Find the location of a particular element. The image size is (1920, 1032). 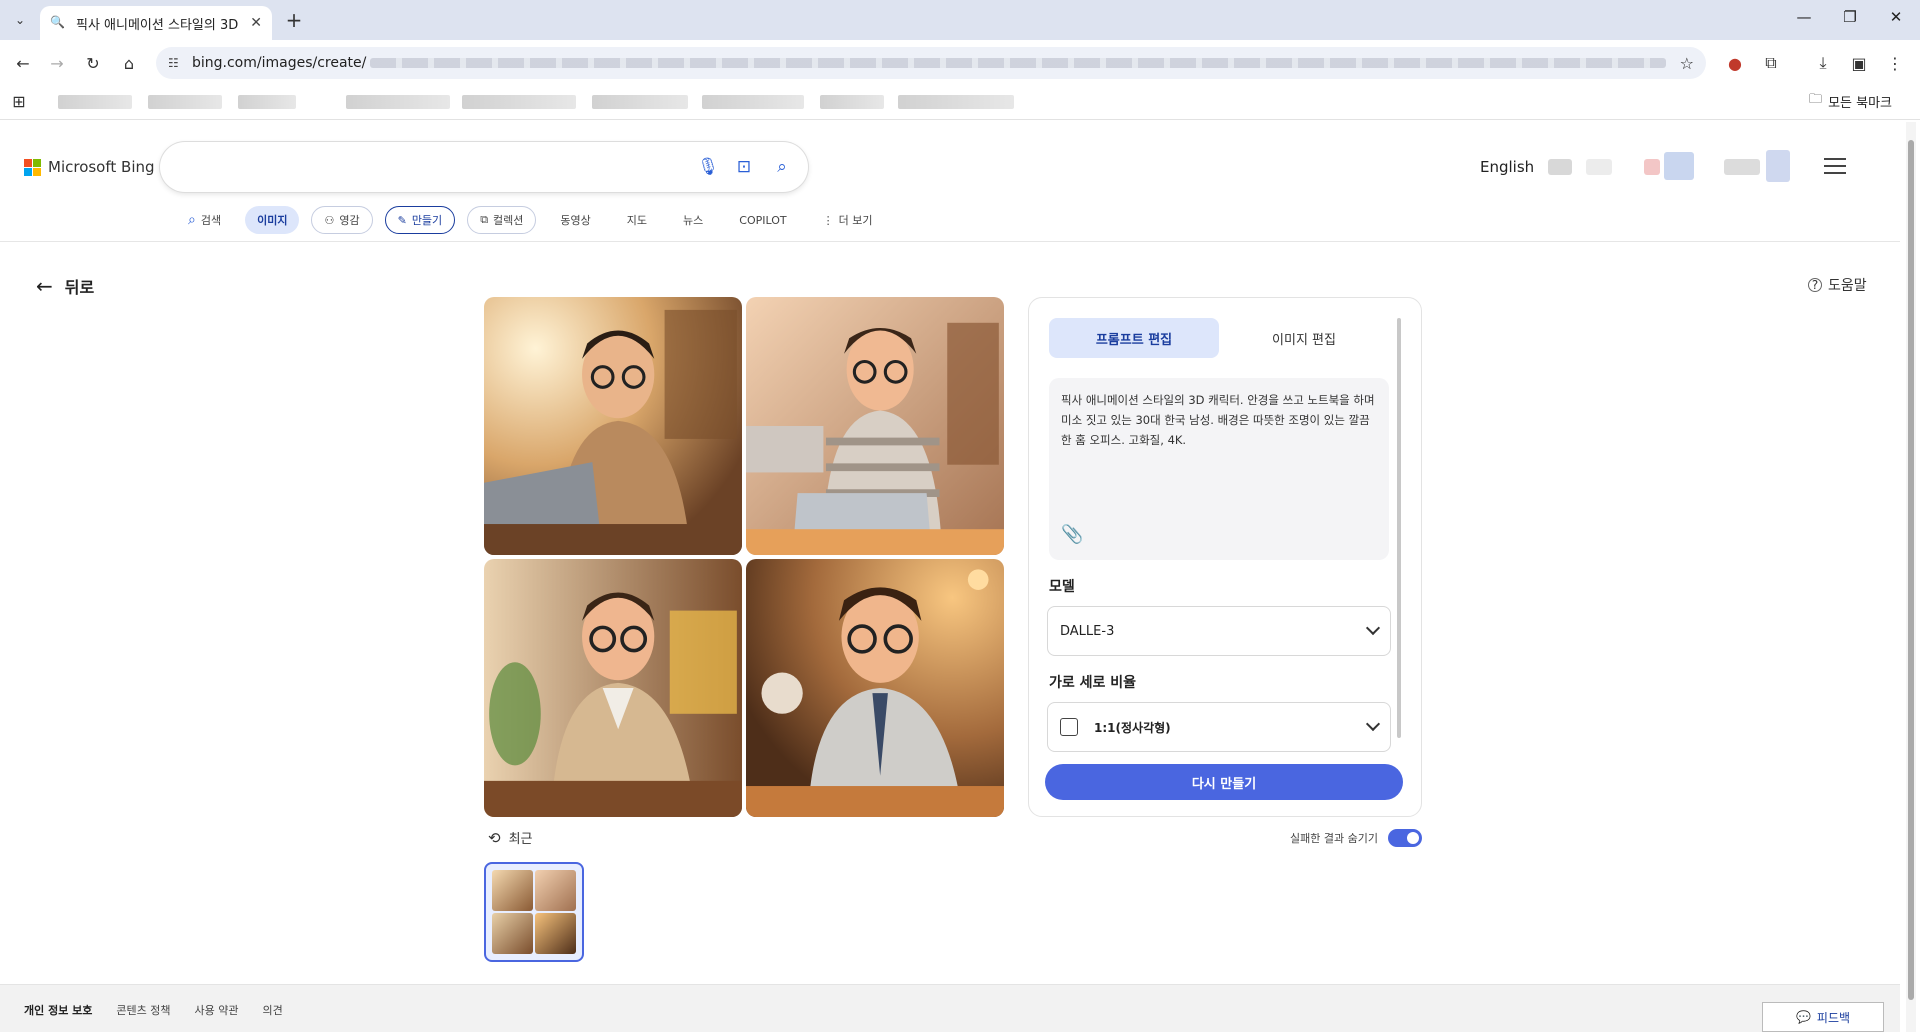

close-tab-icon: ✕ is located at coordinates (256, 23).